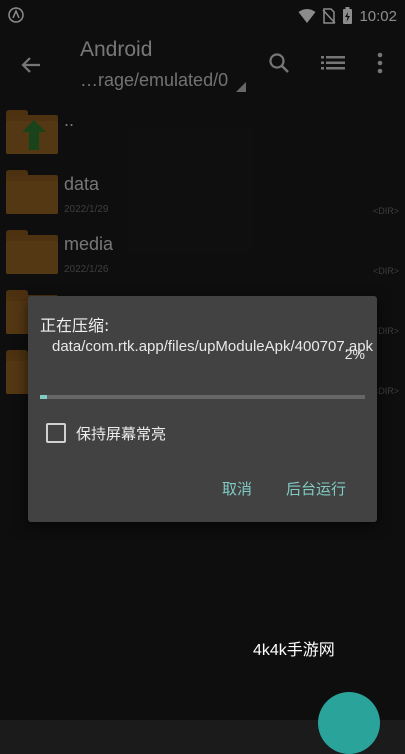  I want to click on dialog-title: 正在压缩:, so click(75, 325).